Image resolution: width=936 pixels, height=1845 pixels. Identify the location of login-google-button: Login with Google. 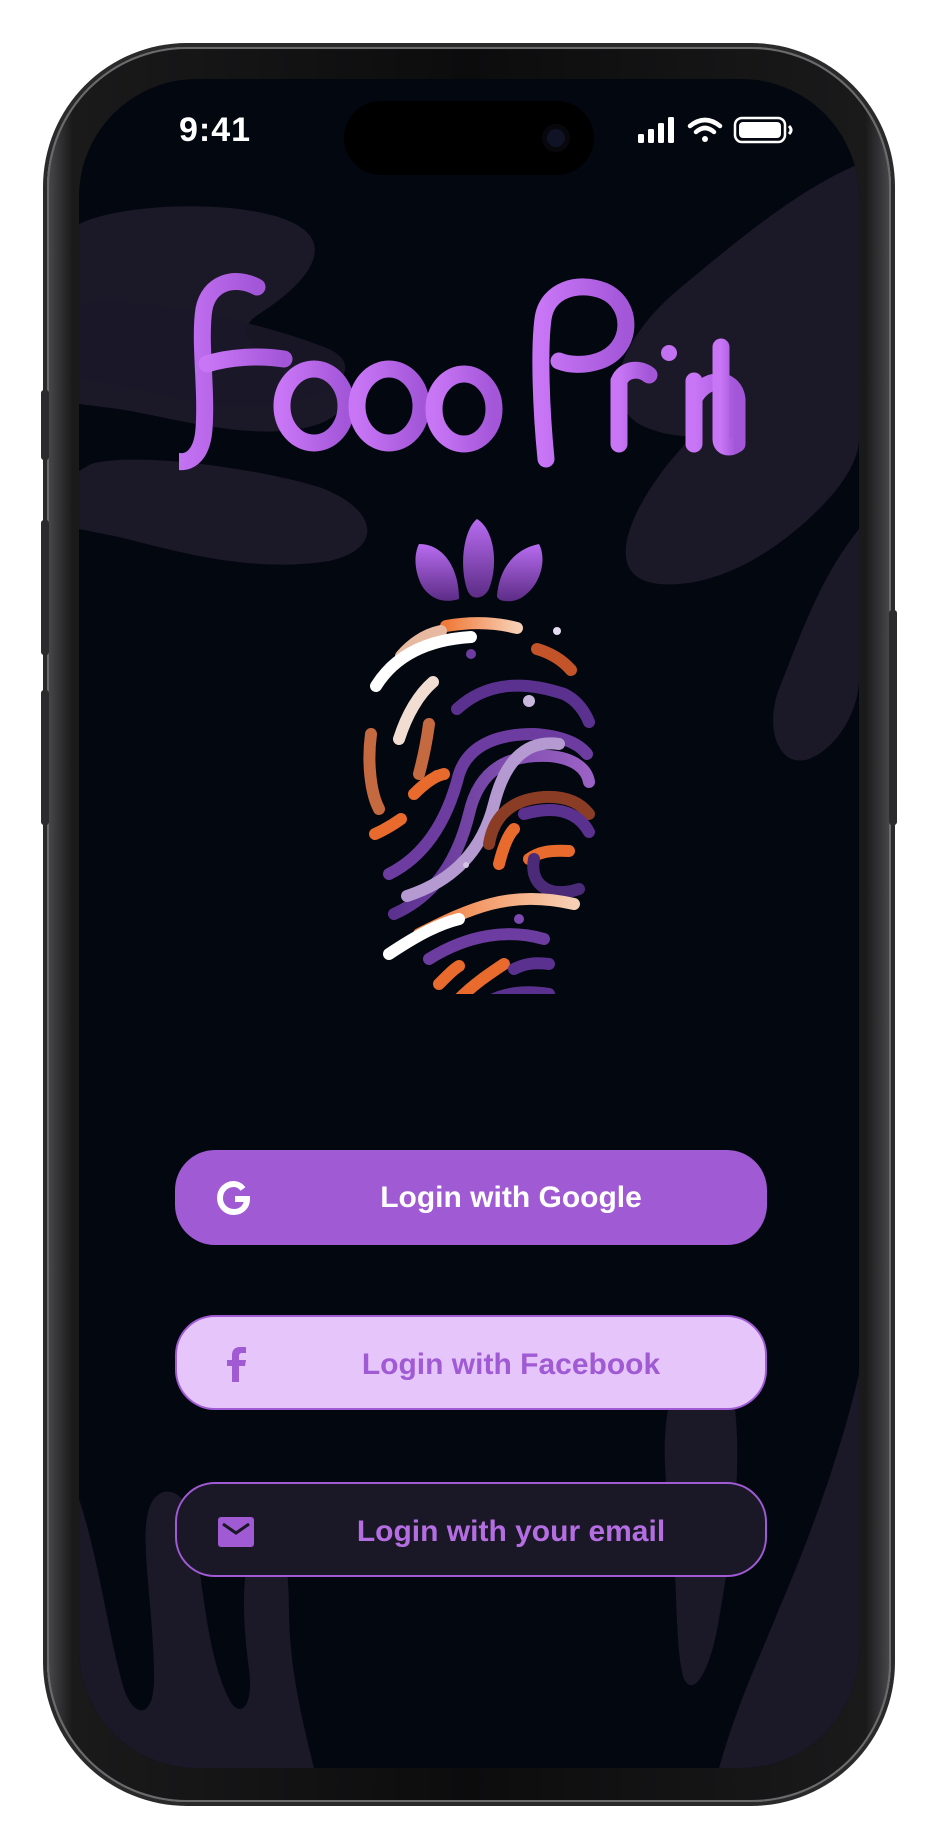
(471, 1197).